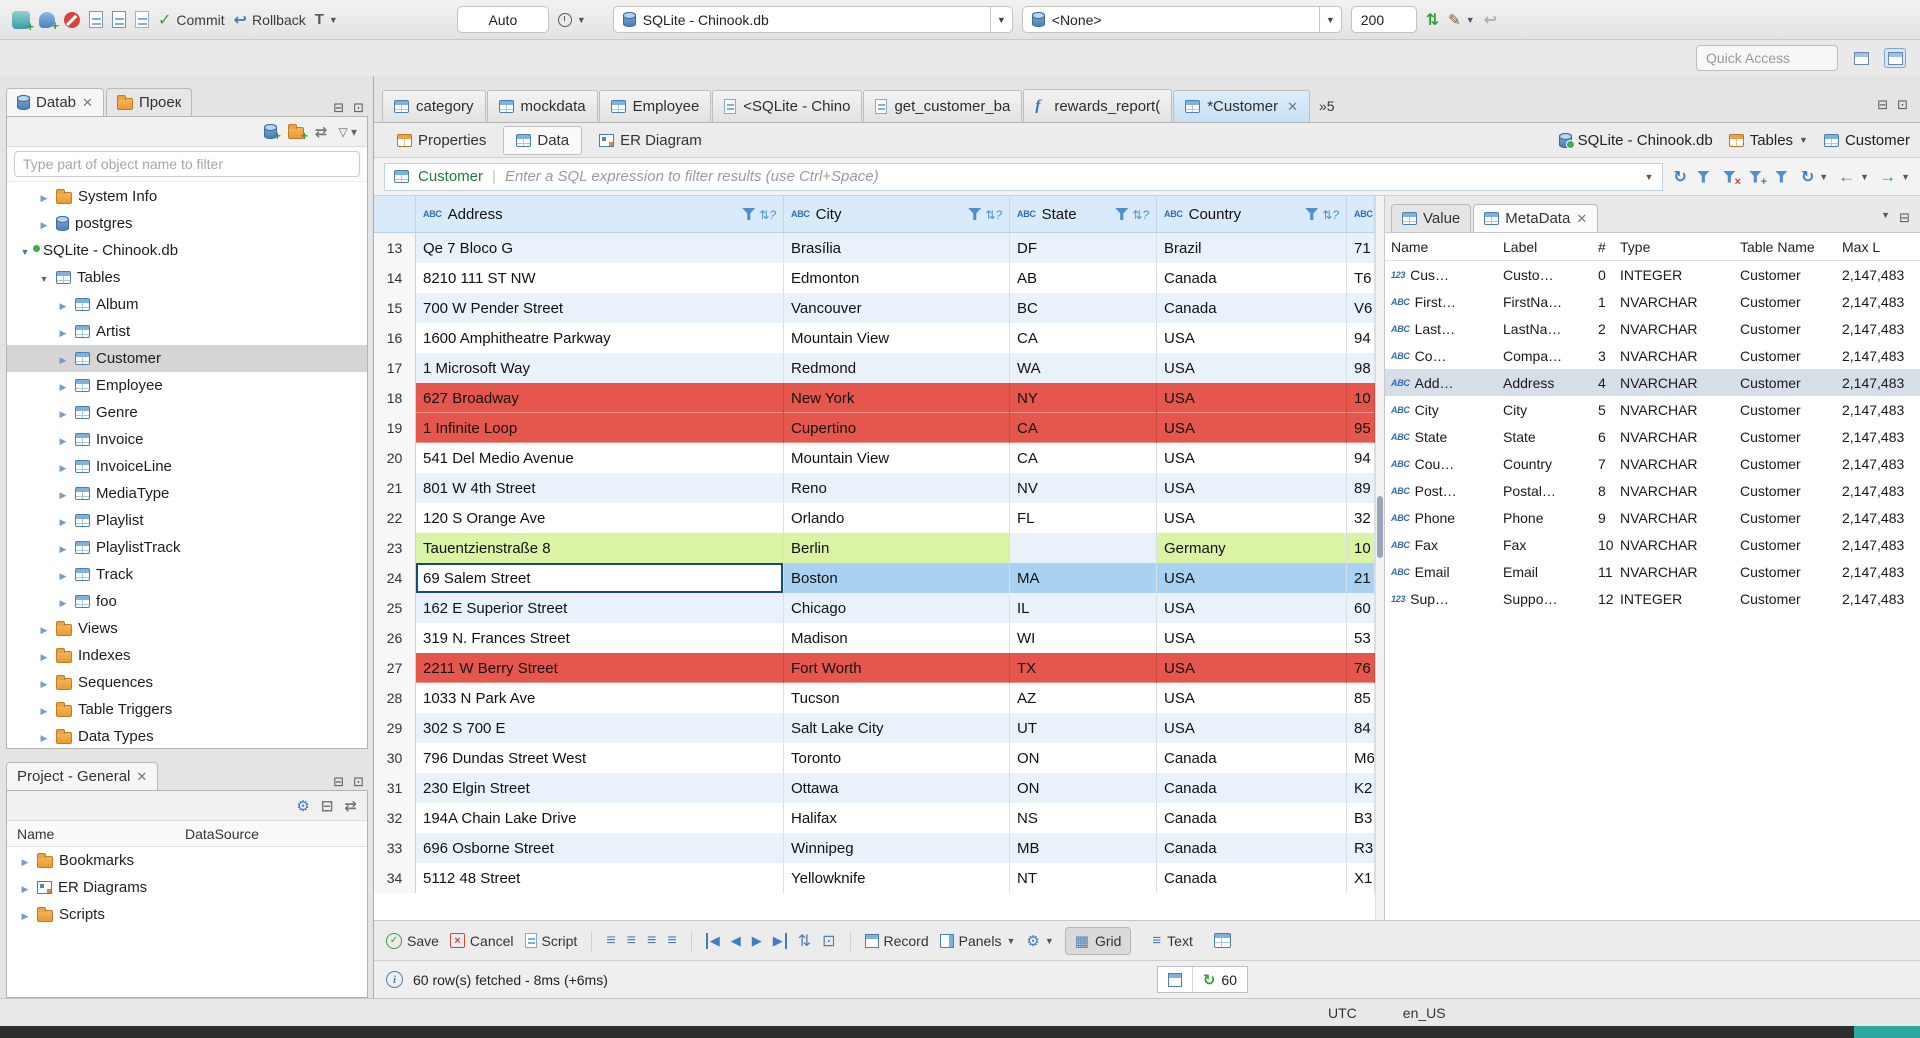 The width and height of the screenshot is (1920, 1038). I want to click on postalcode-cell: 10, so click(1361, 548).